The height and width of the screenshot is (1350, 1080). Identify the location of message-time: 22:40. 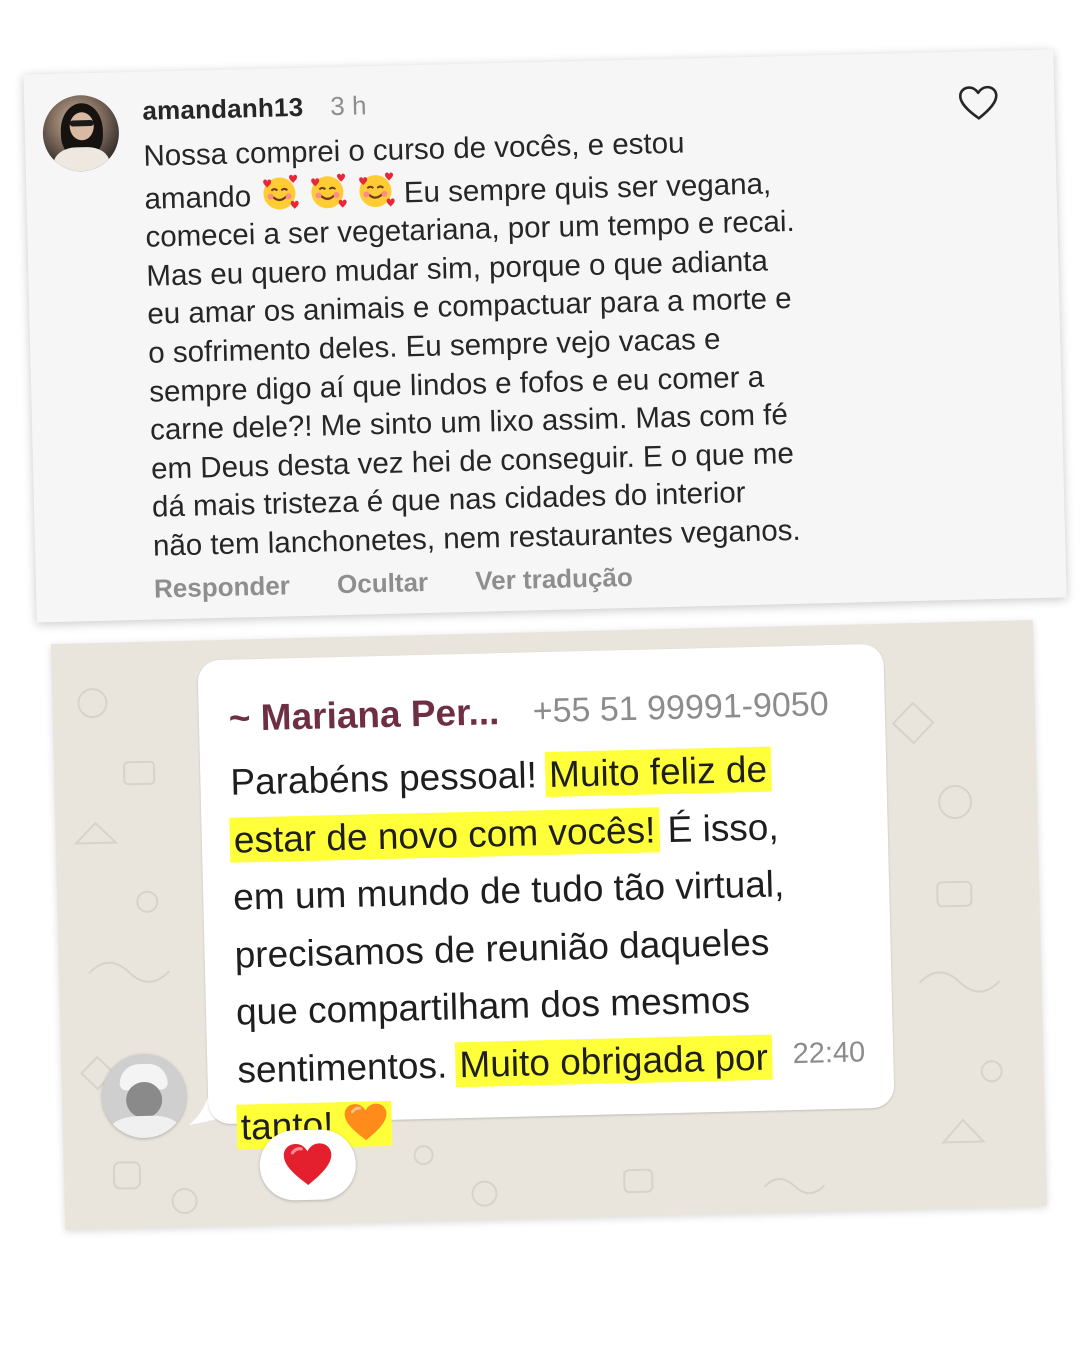
(829, 1053).